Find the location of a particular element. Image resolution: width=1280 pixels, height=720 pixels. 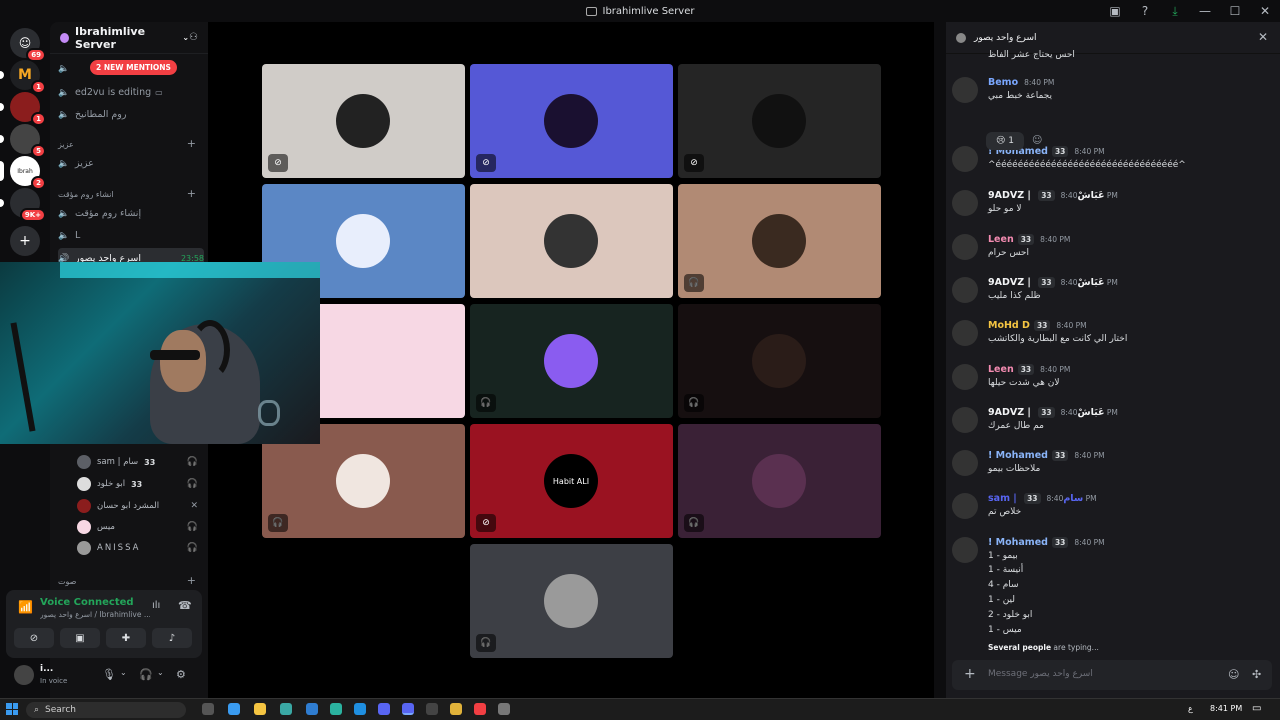

chat-message: 9ADVZ | عَبَاشْ33 8:40 PM مم طال عمرك is located at coordinates (1110, 426).